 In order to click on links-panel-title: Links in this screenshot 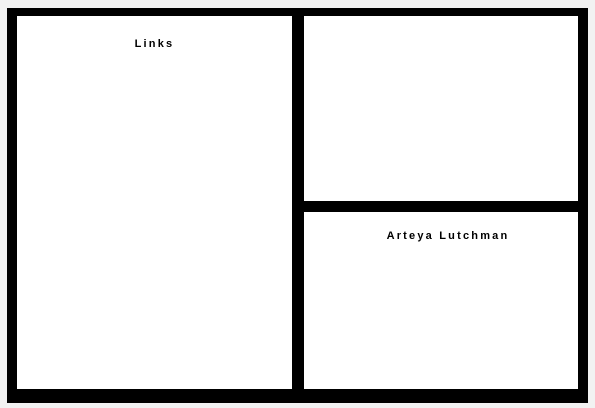, I will do `click(154, 44)`.